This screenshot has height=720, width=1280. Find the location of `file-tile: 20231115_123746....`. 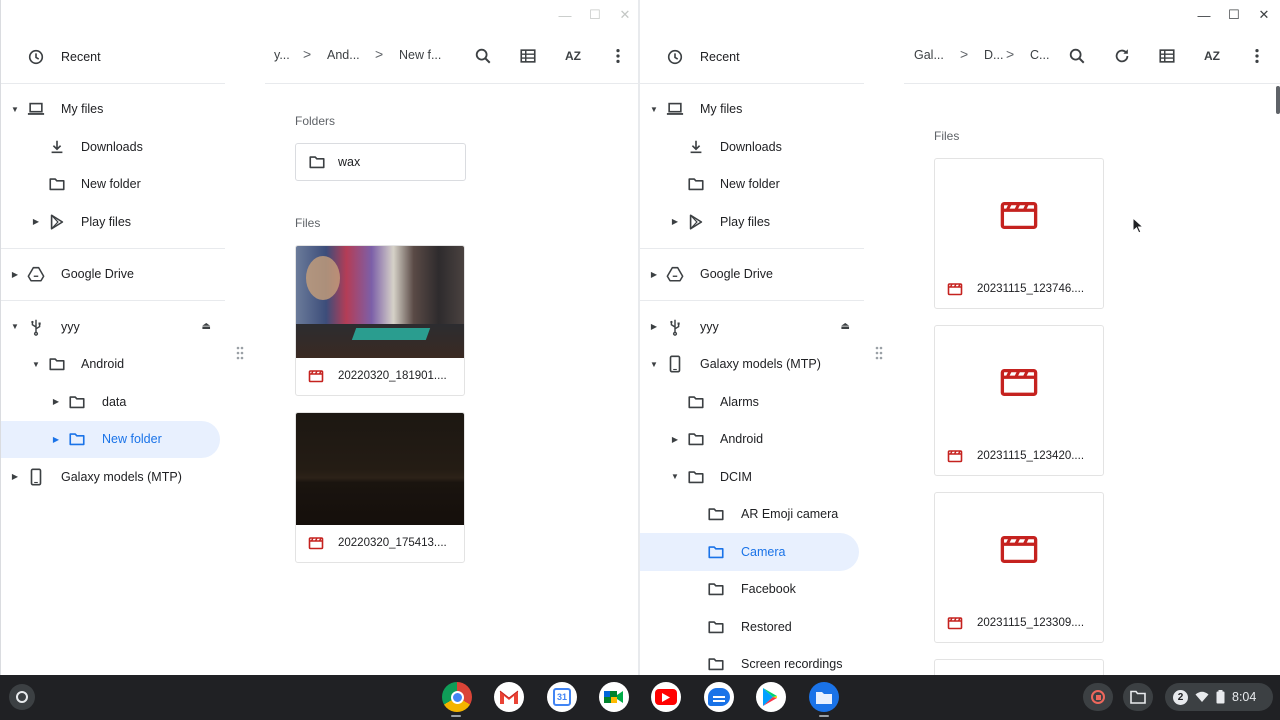

file-tile: 20231115_123746.... is located at coordinates (1019, 233).